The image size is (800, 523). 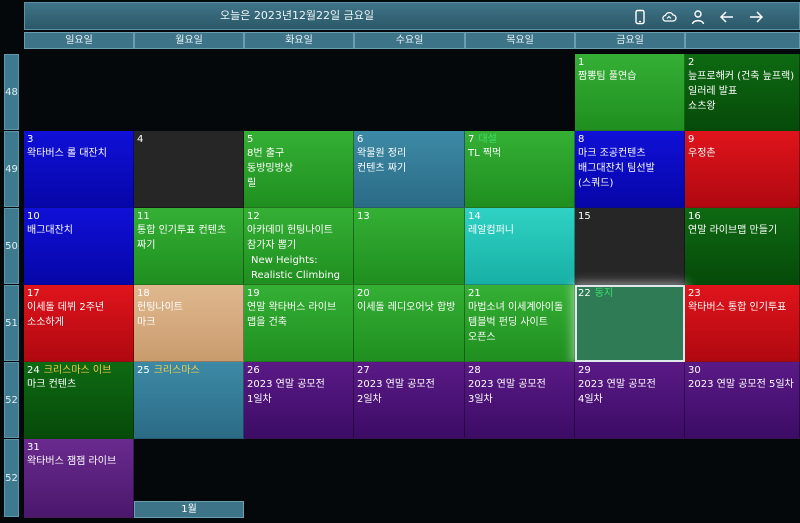 I want to click on day-cell: 6 왁물원 정리 컨텐츠 짜기, so click(x=409, y=169).